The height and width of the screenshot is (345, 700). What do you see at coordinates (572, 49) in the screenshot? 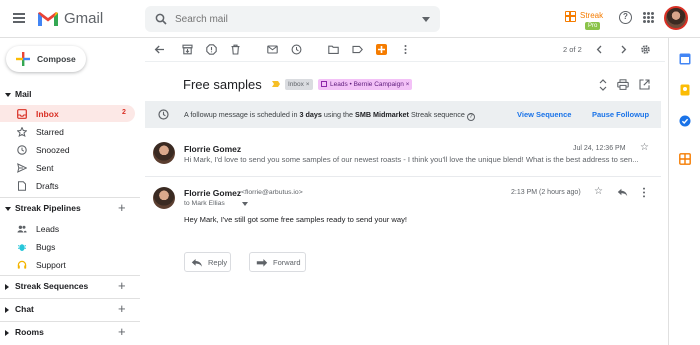
I see `pagination-count: 2 of 2` at bounding box center [572, 49].